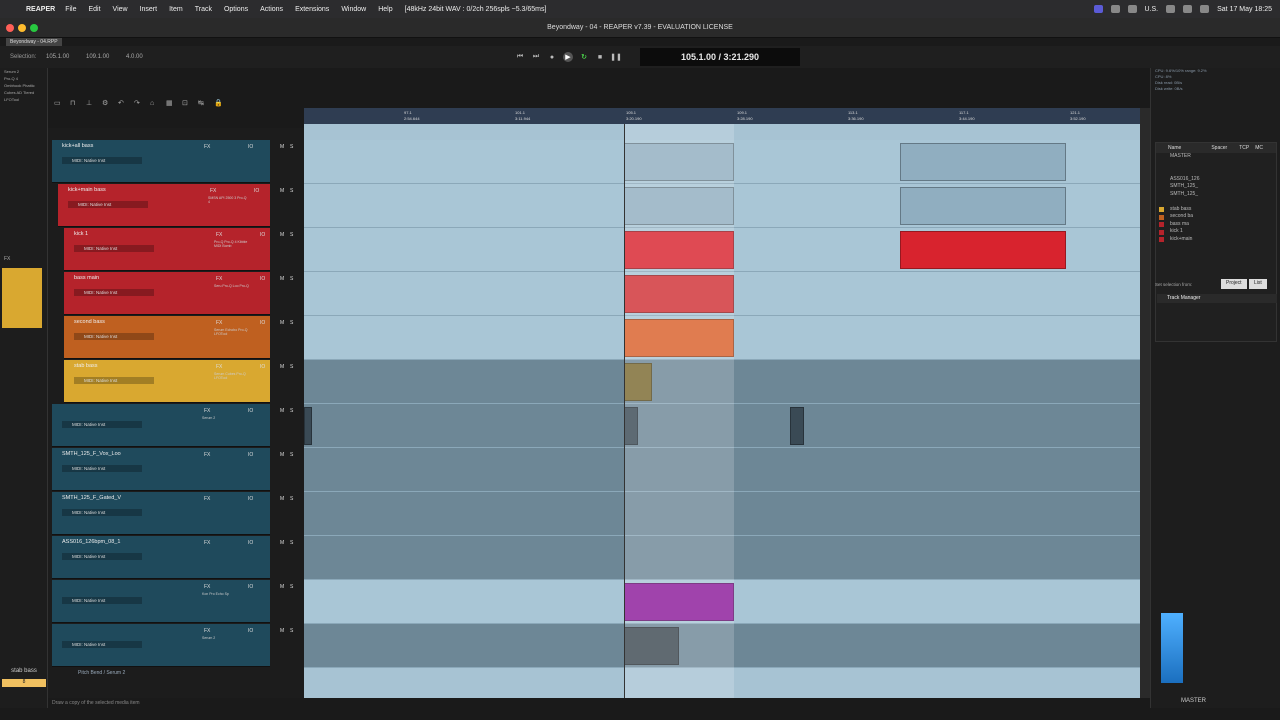 The width and height of the screenshot is (1280, 720). Describe the element at coordinates (77, 147) in the screenshot. I see `track-name: kick+all bass` at that location.